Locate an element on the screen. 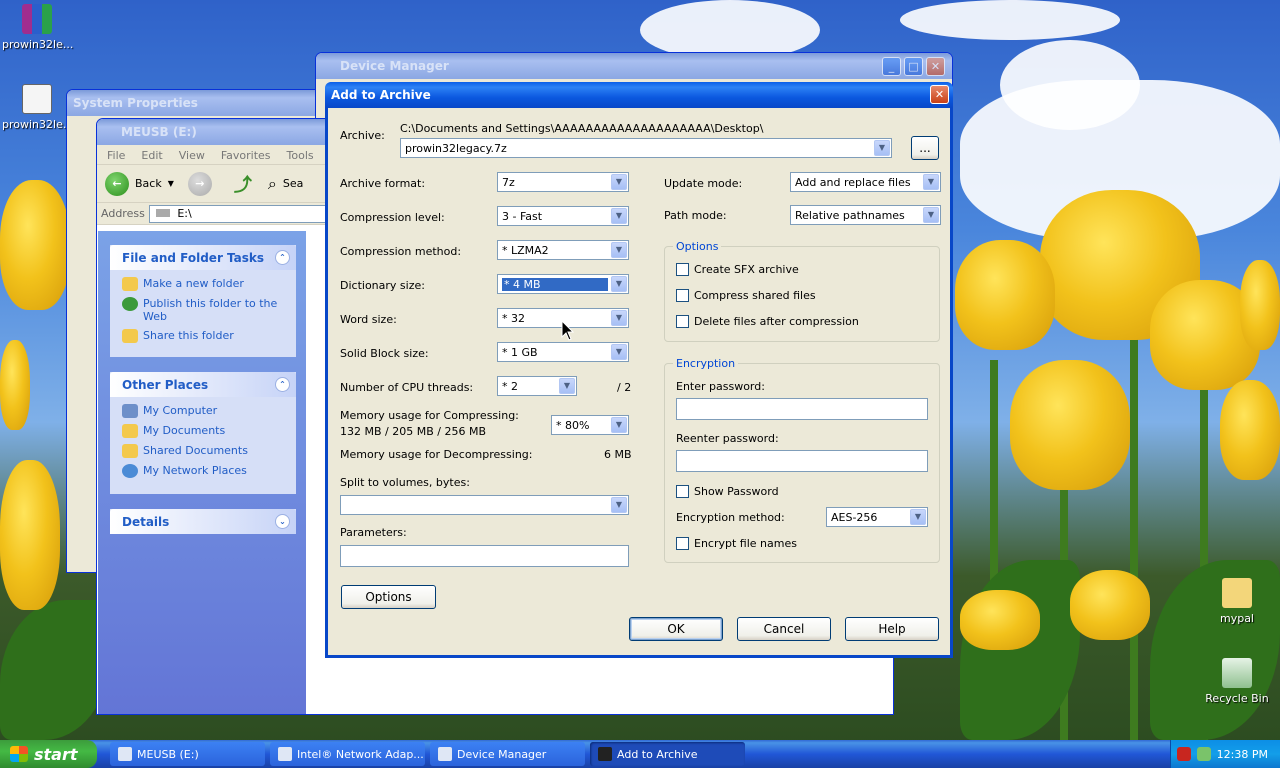 Image resolution: width=1280 pixels, height=768 pixels. network-icon is located at coordinates (130, 471).